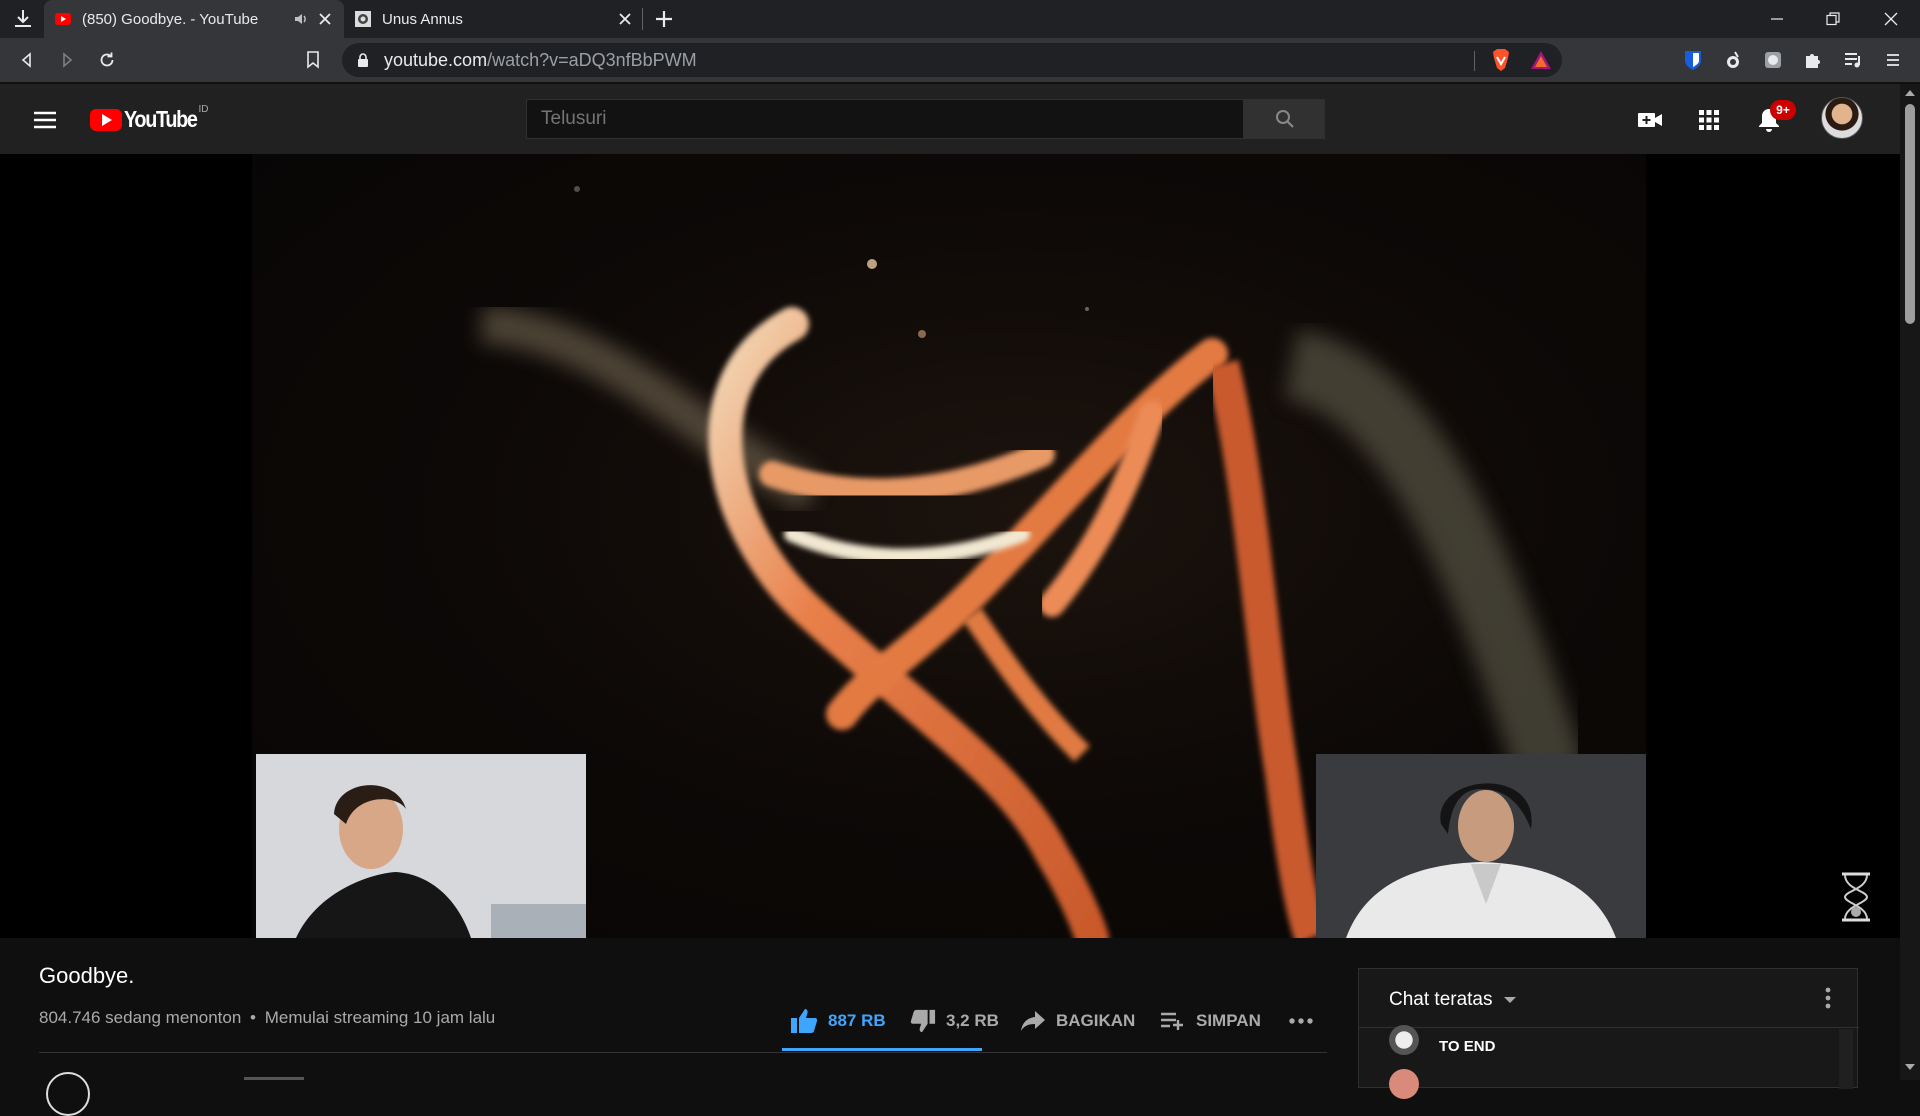  I want to click on like-count: 887 RB, so click(857, 1020).